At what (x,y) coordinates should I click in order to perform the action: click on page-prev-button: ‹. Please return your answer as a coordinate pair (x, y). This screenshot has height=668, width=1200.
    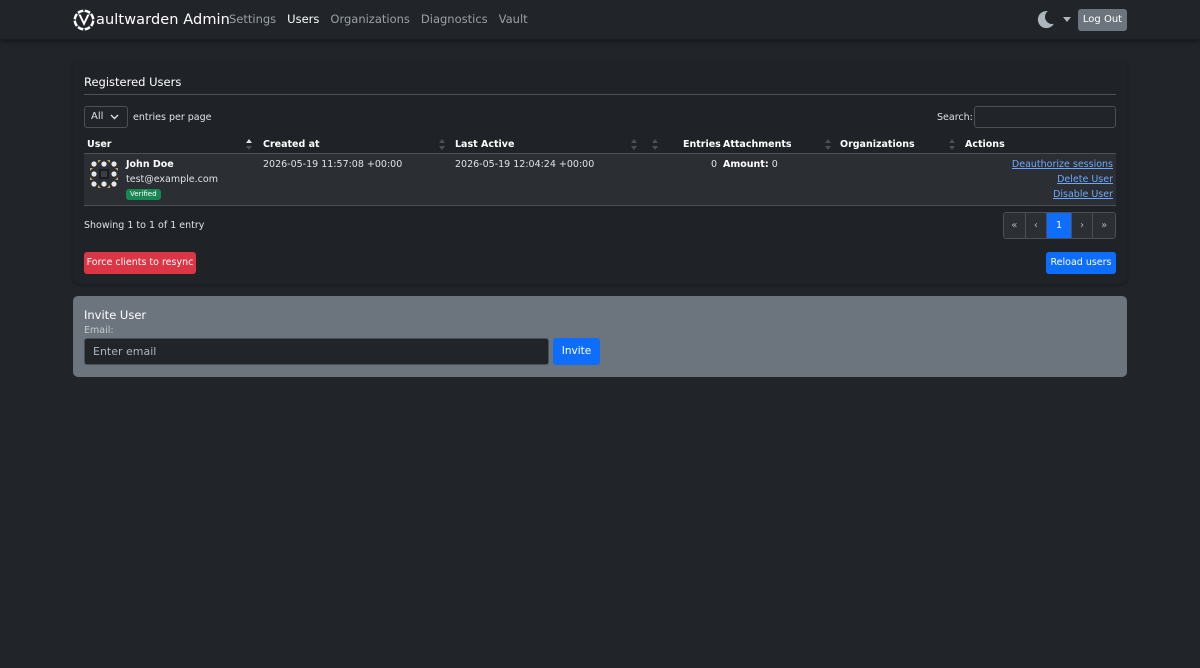
    Looking at the image, I should click on (1036, 225).